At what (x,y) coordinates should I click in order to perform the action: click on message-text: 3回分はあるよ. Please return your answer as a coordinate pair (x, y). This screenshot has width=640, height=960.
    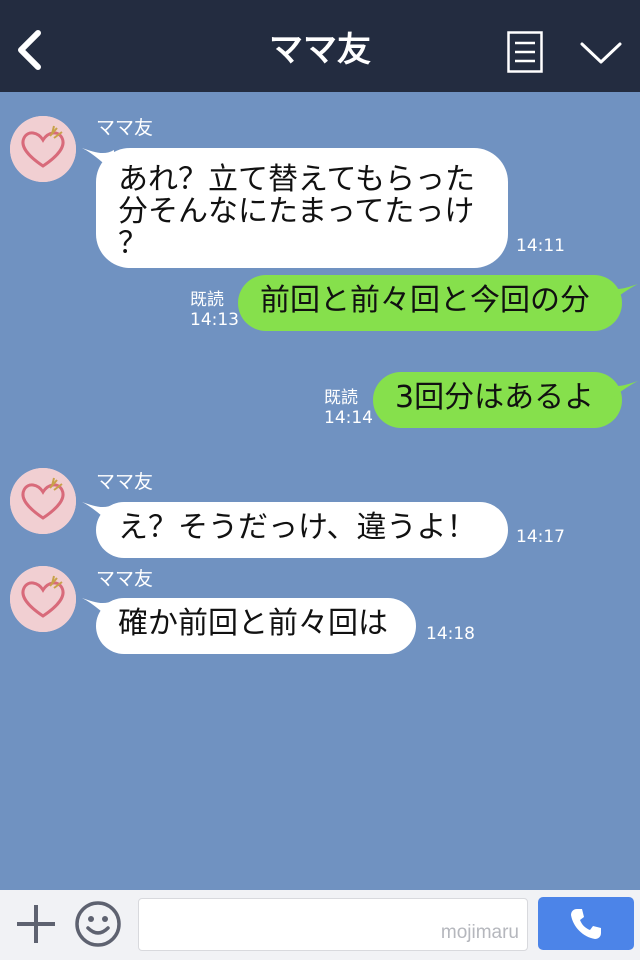
    Looking at the image, I should click on (495, 397).